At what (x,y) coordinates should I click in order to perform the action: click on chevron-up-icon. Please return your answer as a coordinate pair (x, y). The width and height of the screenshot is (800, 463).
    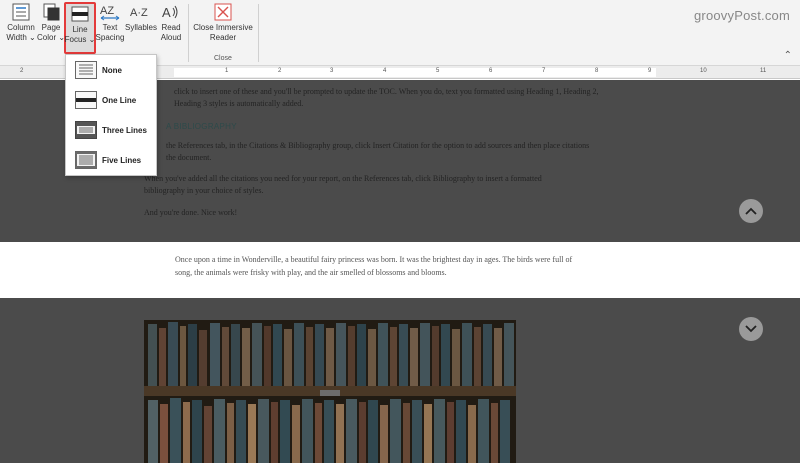
    Looking at the image, I should click on (751, 211).